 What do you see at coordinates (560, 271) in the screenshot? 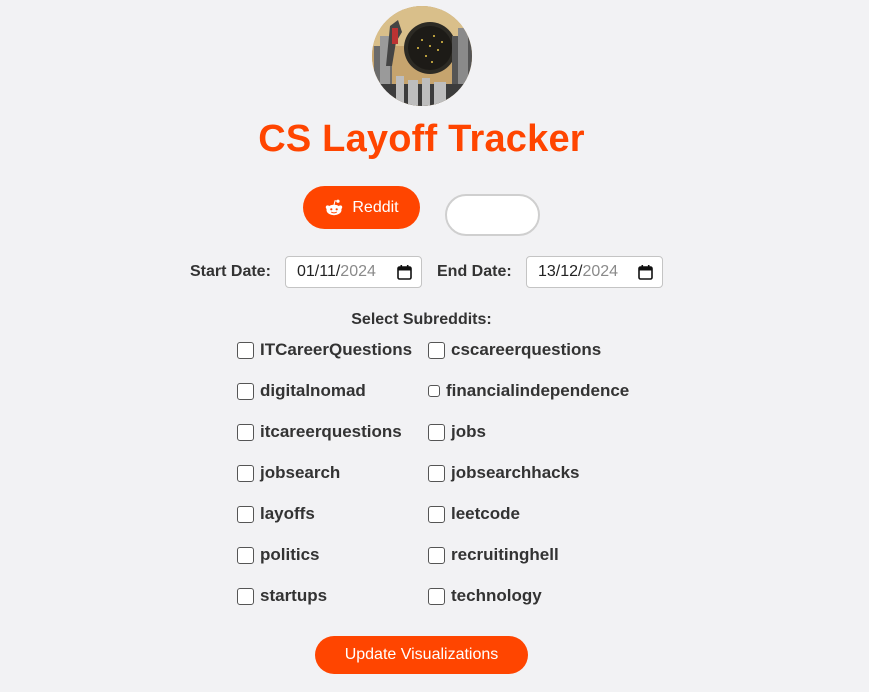
I see `end-date-daymonth: 13/12/` at bounding box center [560, 271].